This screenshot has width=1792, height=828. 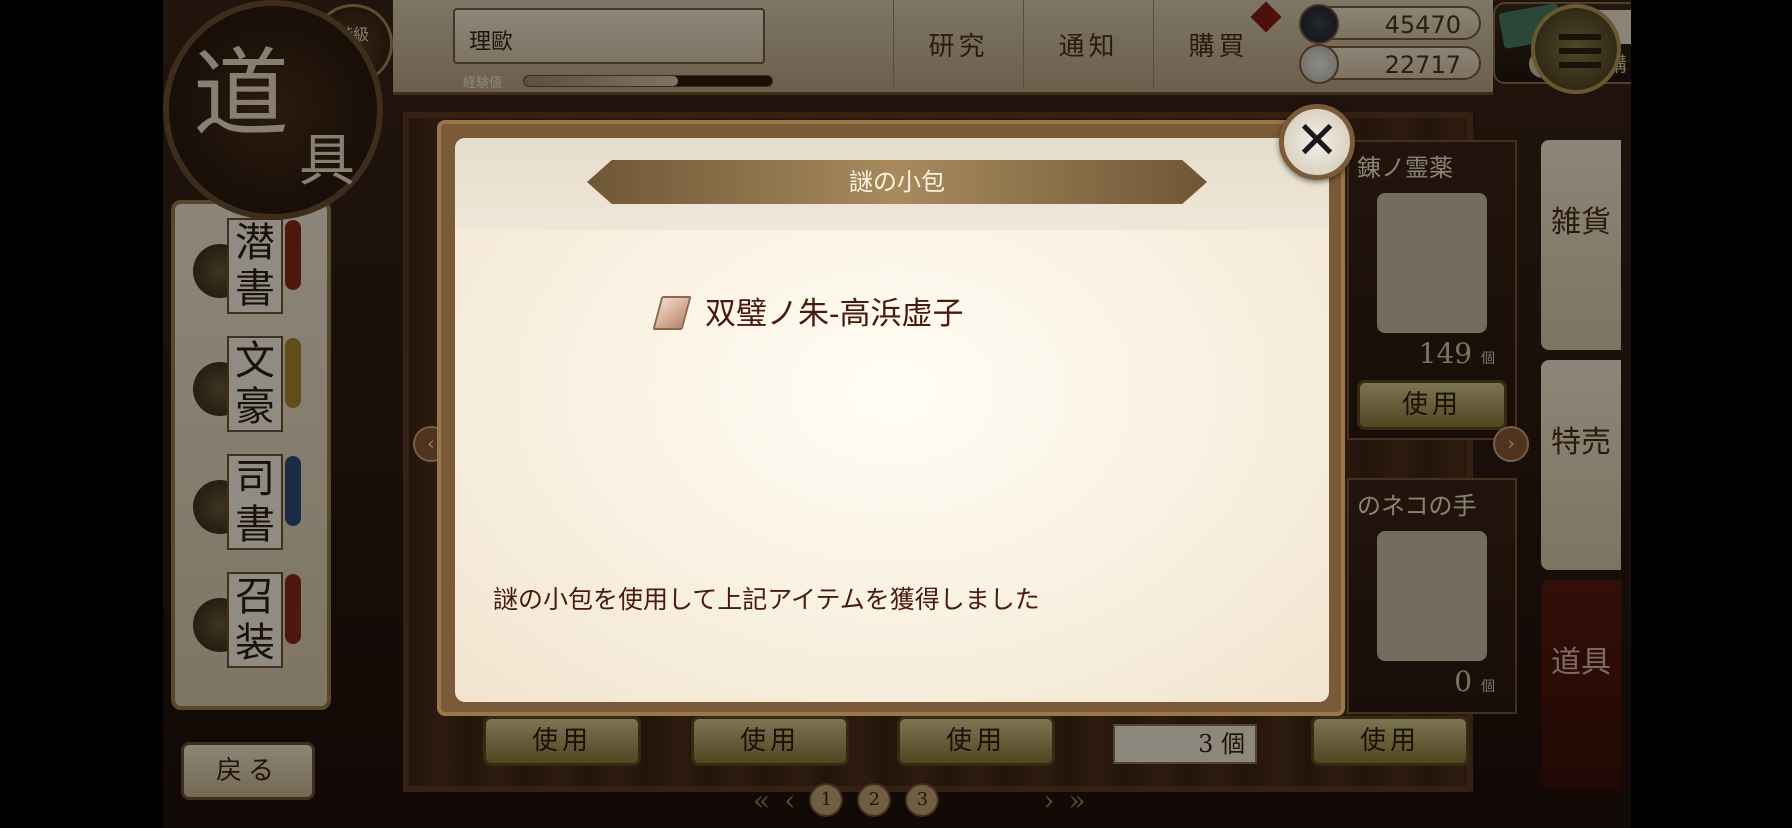 I want to click on card-item-icon, so click(x=671, y=311).